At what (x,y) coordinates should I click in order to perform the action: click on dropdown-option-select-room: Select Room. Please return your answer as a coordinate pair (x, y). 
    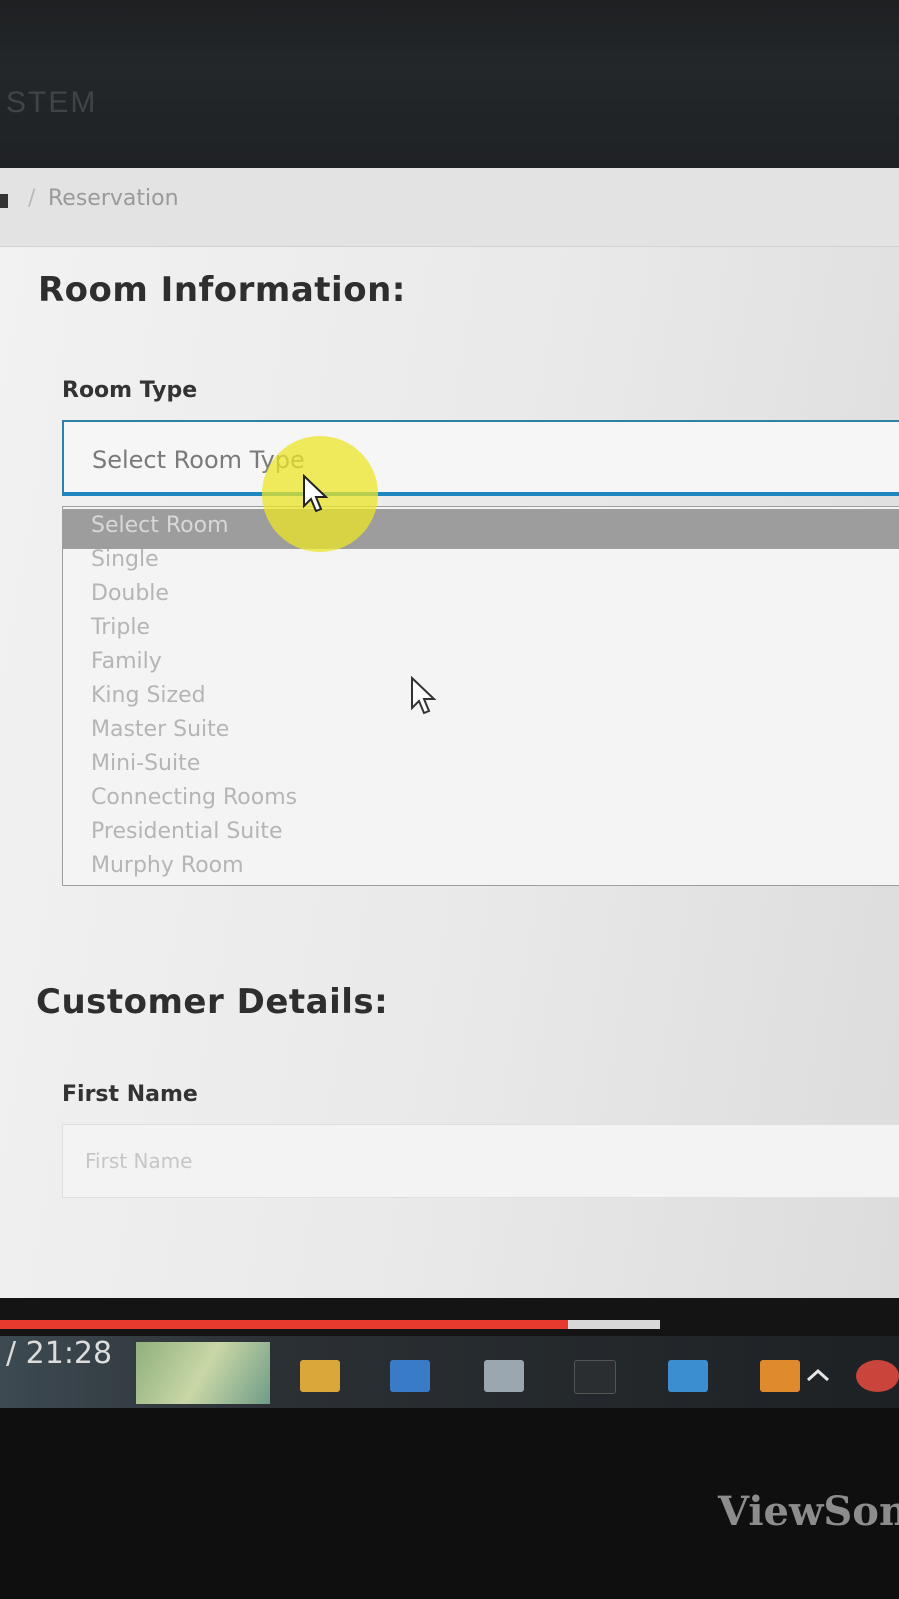
    Looking at the image, I should click on (160, 525).